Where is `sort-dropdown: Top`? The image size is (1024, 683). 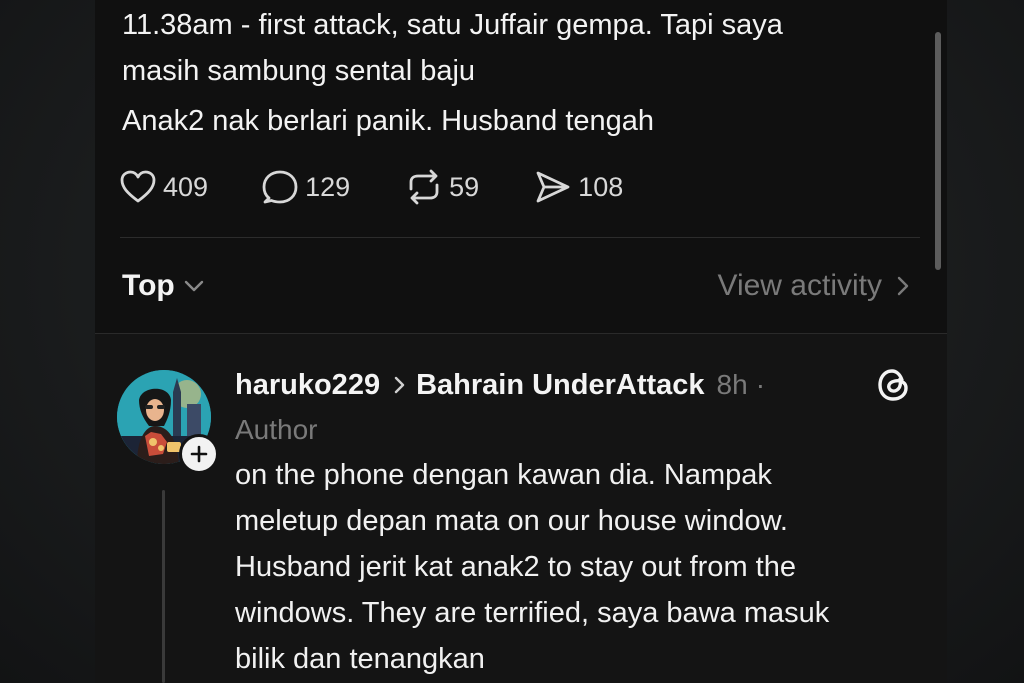
sort-dropdown: Top is located at coordinates (163, 286).